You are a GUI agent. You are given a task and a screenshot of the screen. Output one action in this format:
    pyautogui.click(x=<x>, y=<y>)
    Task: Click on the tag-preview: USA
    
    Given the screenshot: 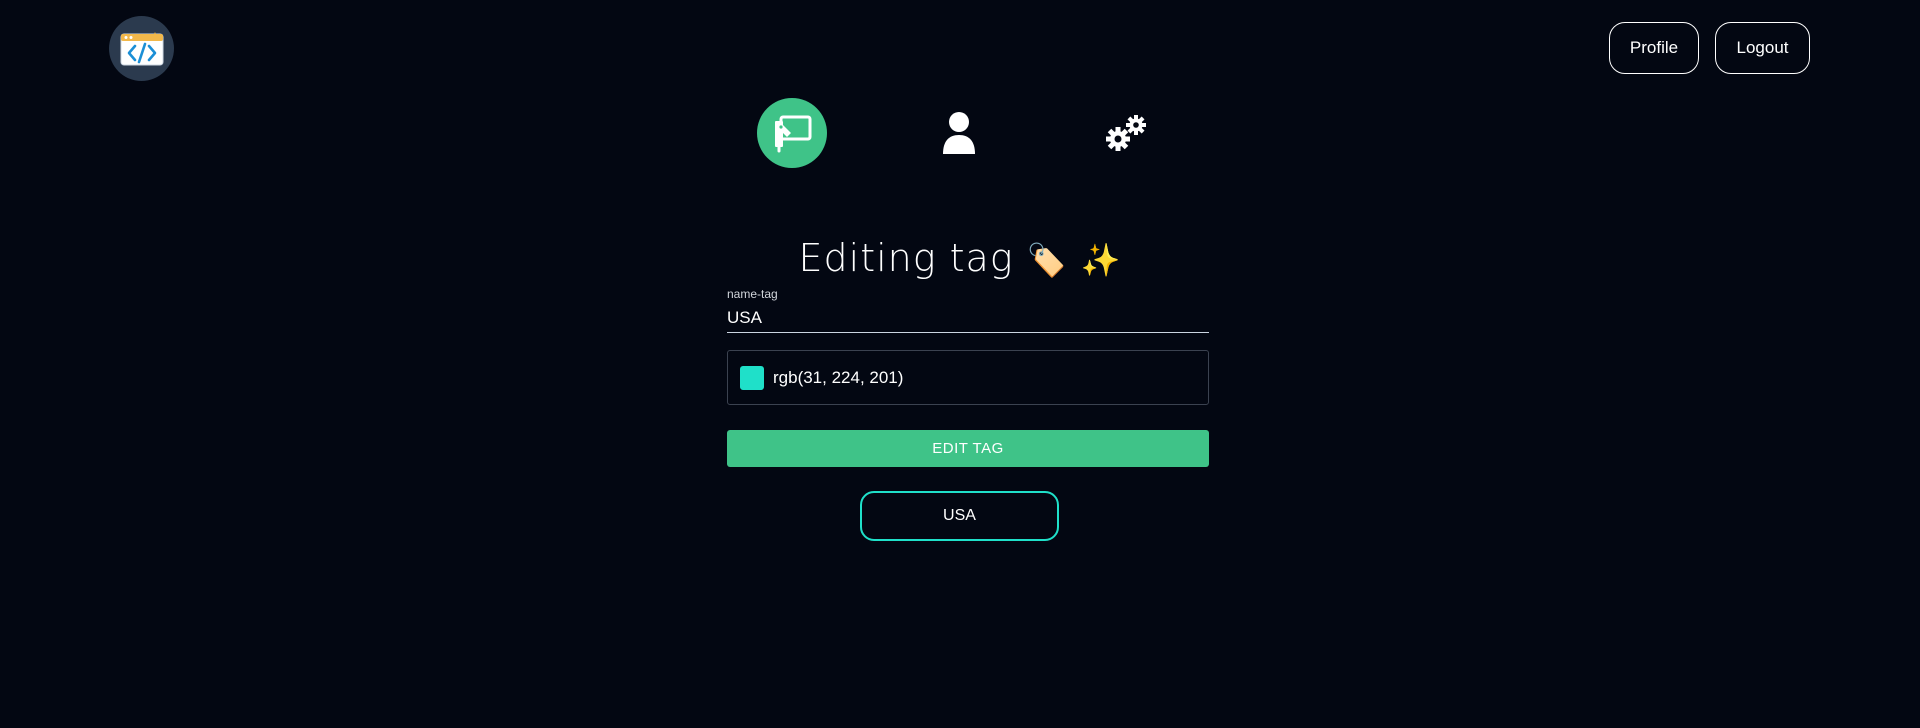 What is the action you would take?
    pyautogui.click(x=959, y=516)
    